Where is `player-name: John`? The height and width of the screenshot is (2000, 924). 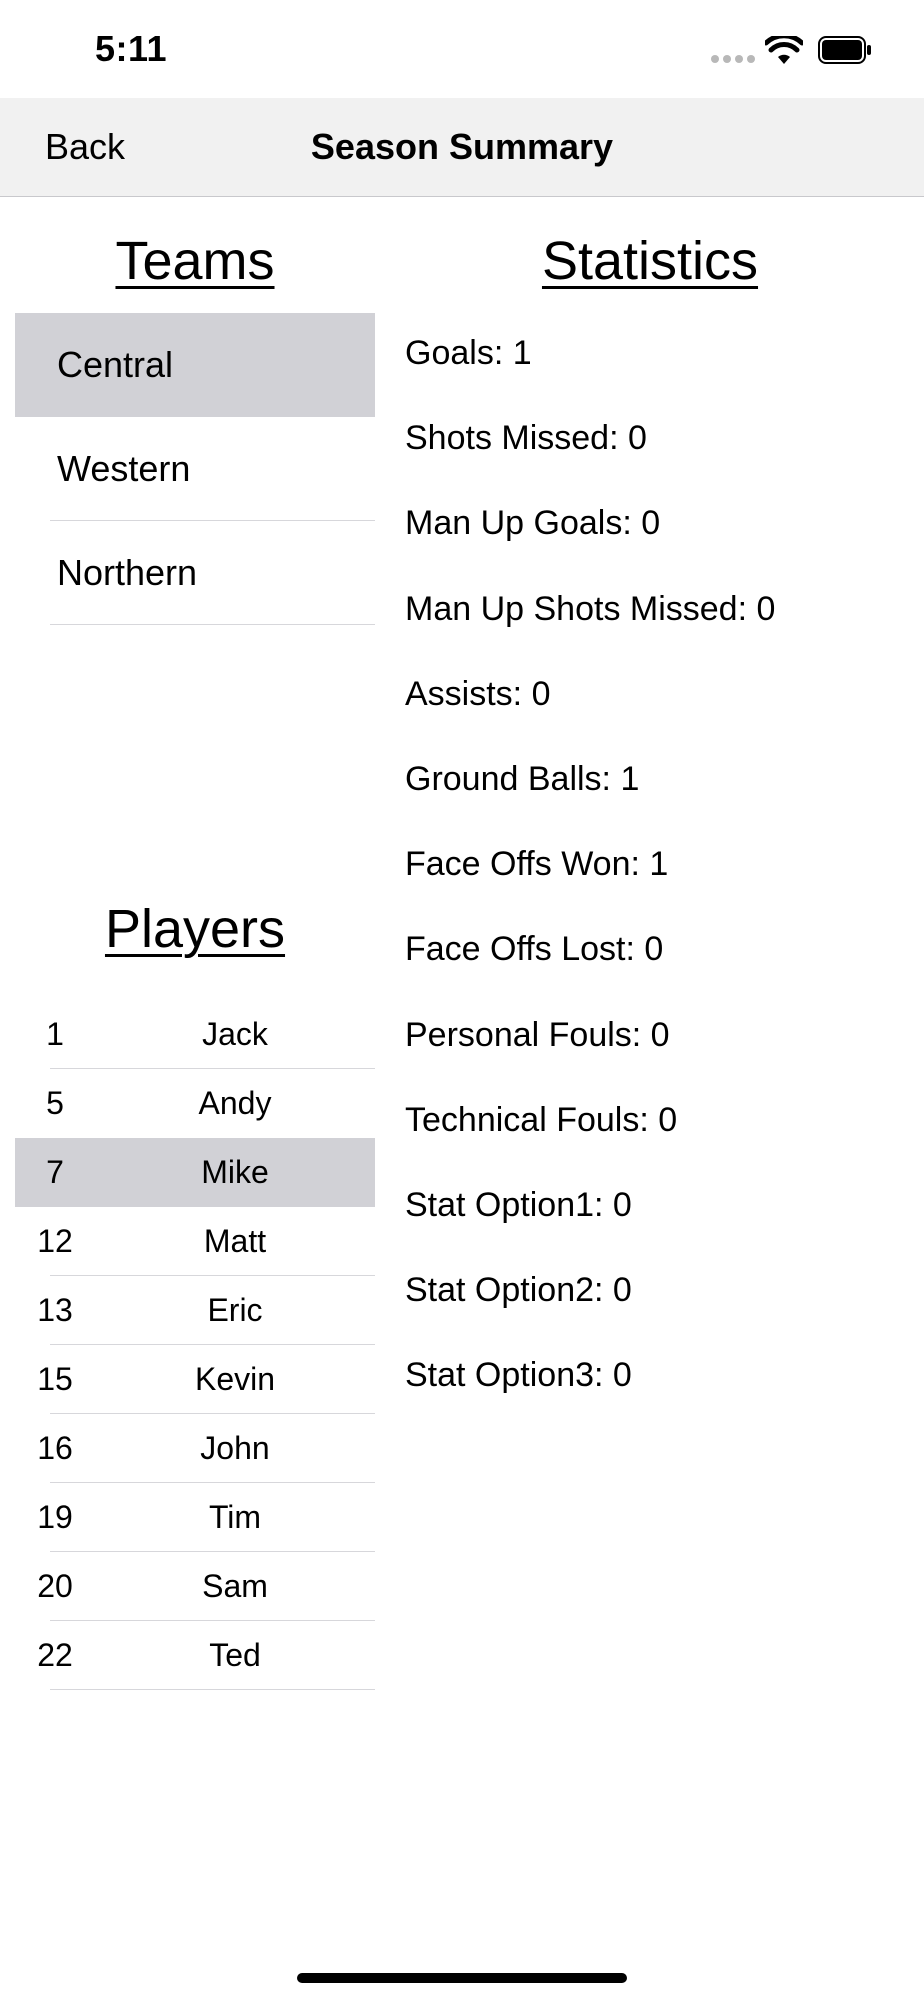 player-name: John is located at coordinates (235, 1448).